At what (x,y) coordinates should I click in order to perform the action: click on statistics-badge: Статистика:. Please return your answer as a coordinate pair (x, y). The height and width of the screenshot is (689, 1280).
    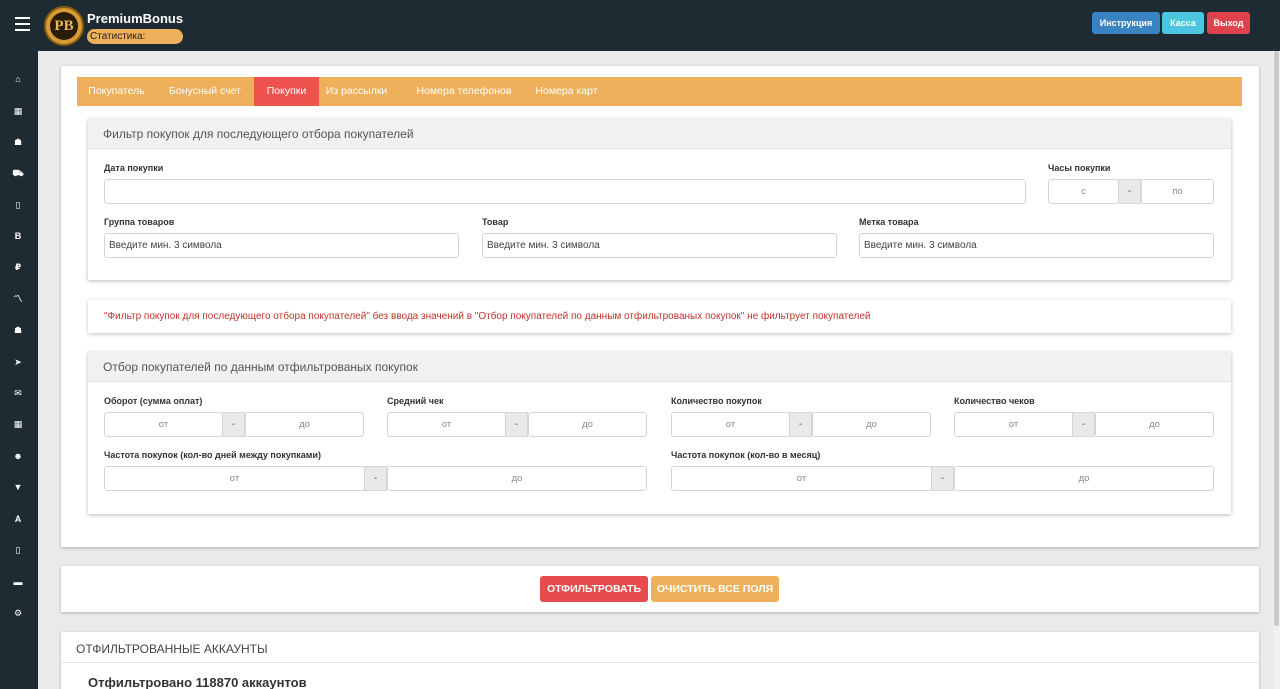
    Looking at the image, I should click on (135, 36).